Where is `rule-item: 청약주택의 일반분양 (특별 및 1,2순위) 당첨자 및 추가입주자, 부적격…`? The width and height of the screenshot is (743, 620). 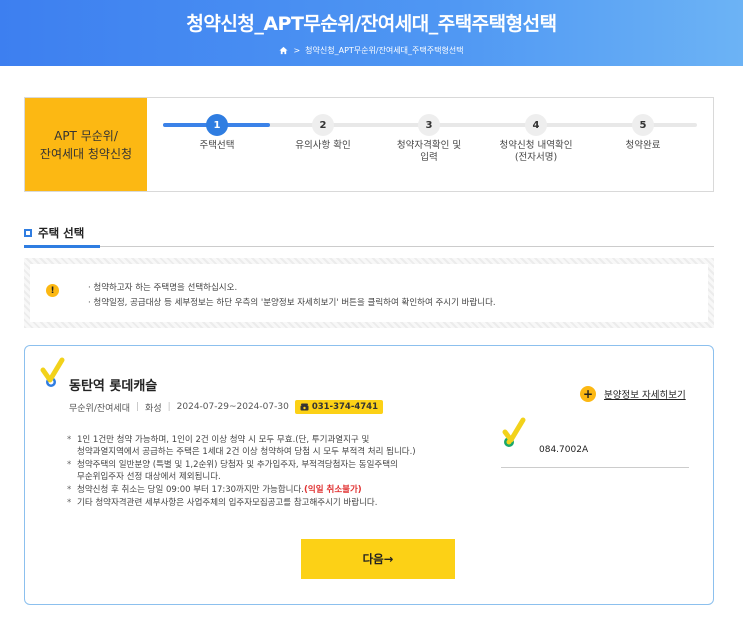 rule-item: 청약주택의 일반분양 (특별 및 1,2순위) 당첨자 및 추가입주자, 부적격… is located at coordinates (277, 471).